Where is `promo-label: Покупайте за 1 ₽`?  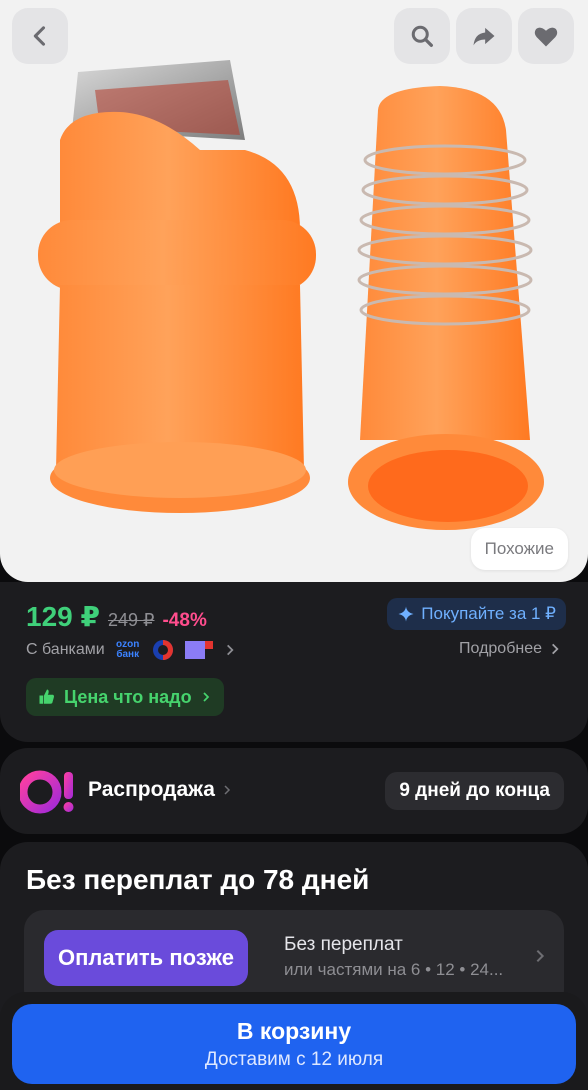
promo-label: Покупайте за 1 ₽ is located at coordinates (488, 613).